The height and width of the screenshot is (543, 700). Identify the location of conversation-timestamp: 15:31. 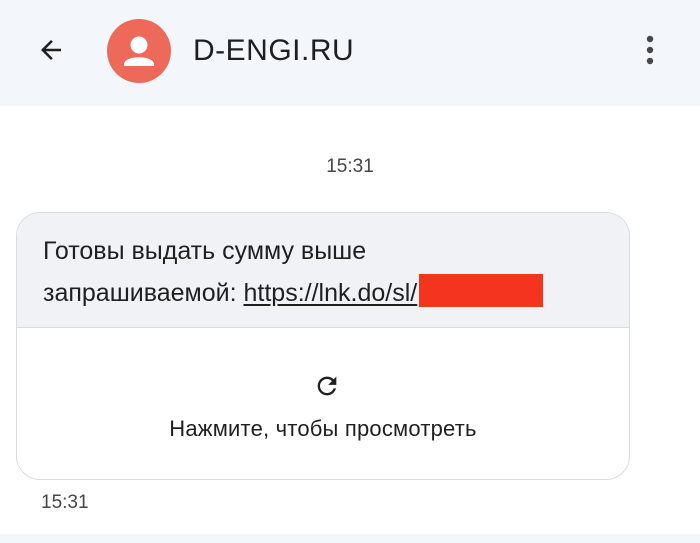
(350, 166).